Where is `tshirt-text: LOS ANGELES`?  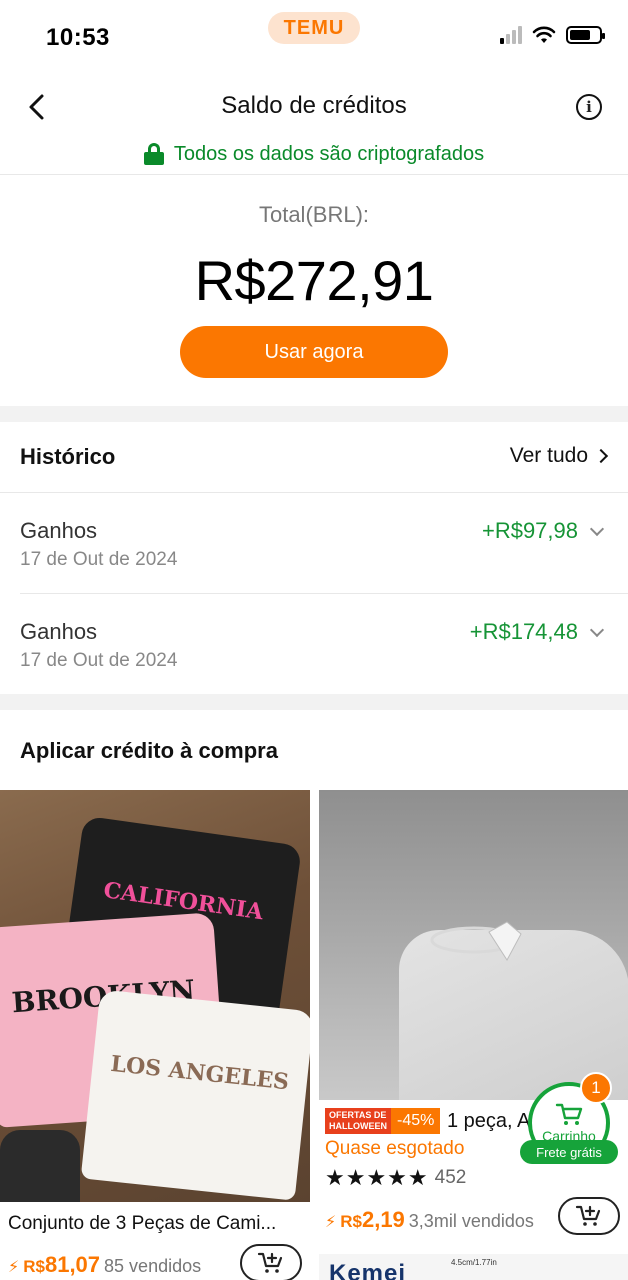
tshirt-text: LOS ANGELES is located at coordinates (200, 1073).